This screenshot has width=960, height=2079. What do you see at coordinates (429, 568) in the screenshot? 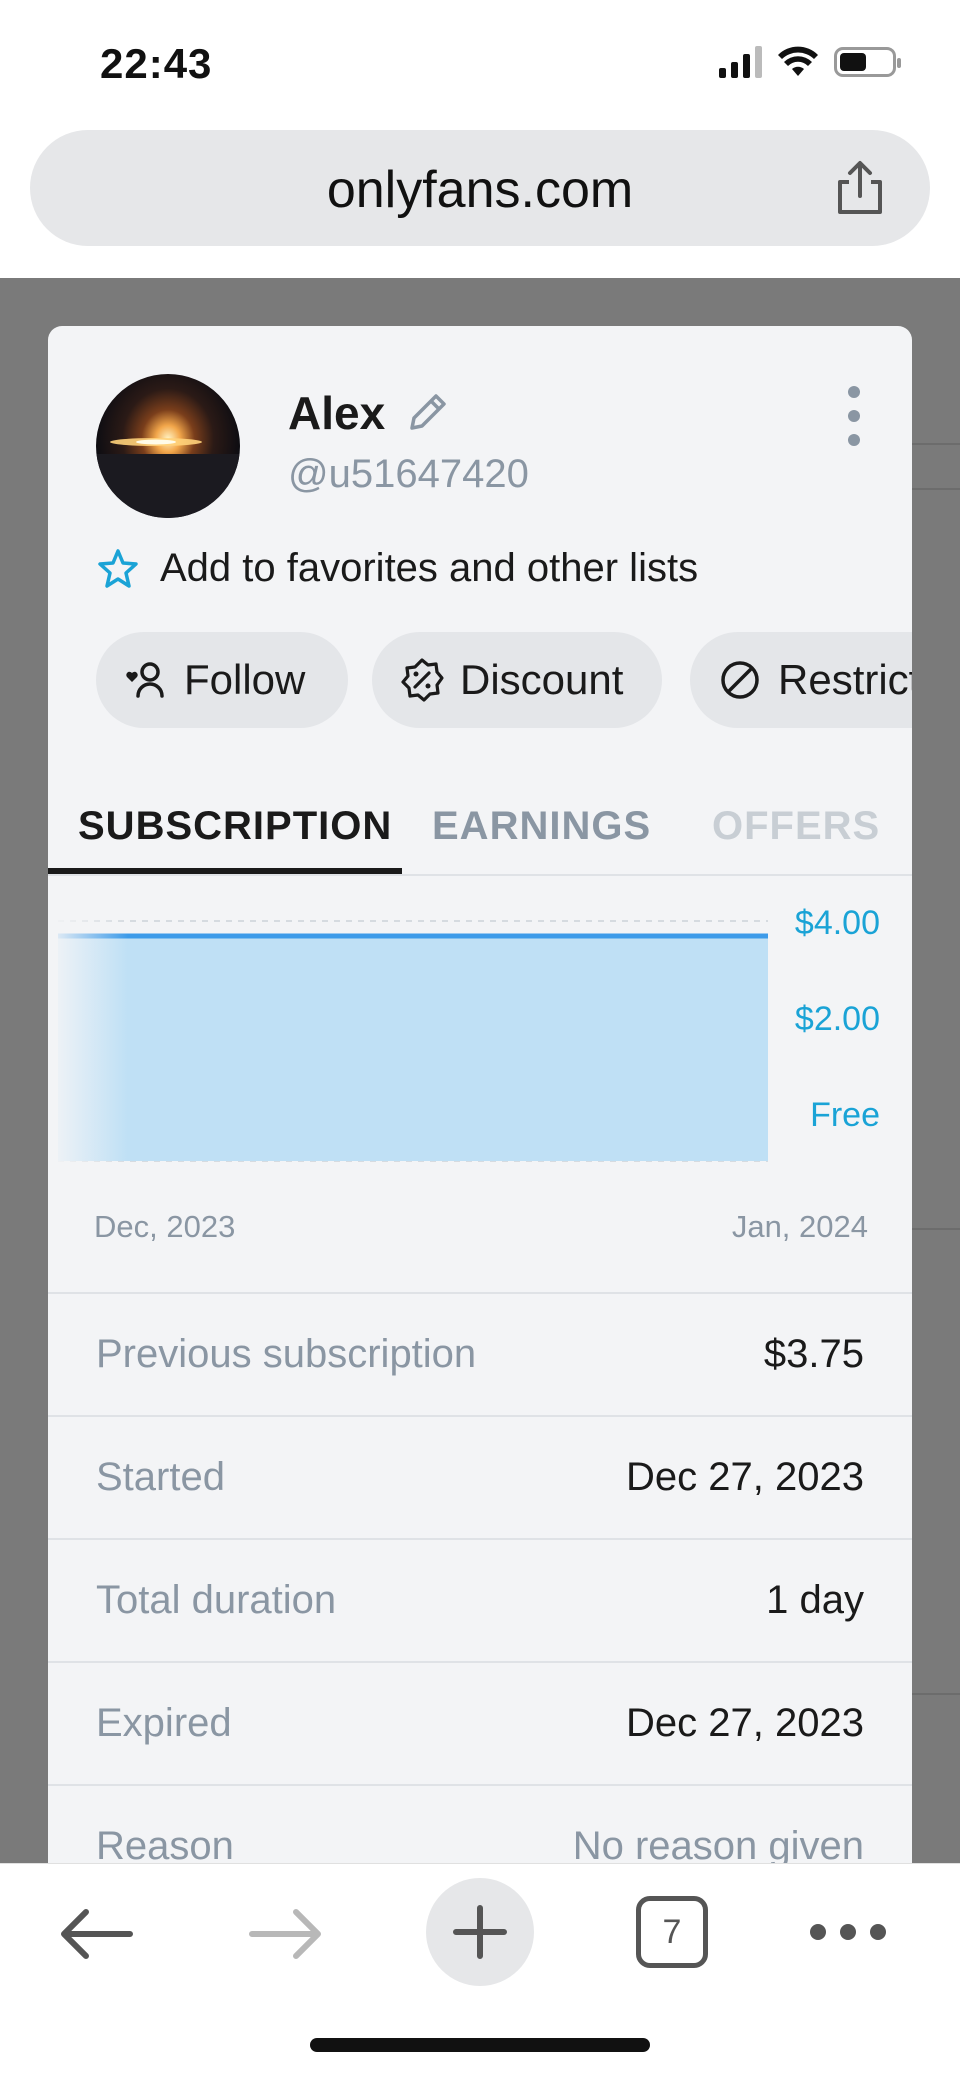
I see `add-to-lists-label: Add to favorites and other lists` at bounding box center [429, 568].